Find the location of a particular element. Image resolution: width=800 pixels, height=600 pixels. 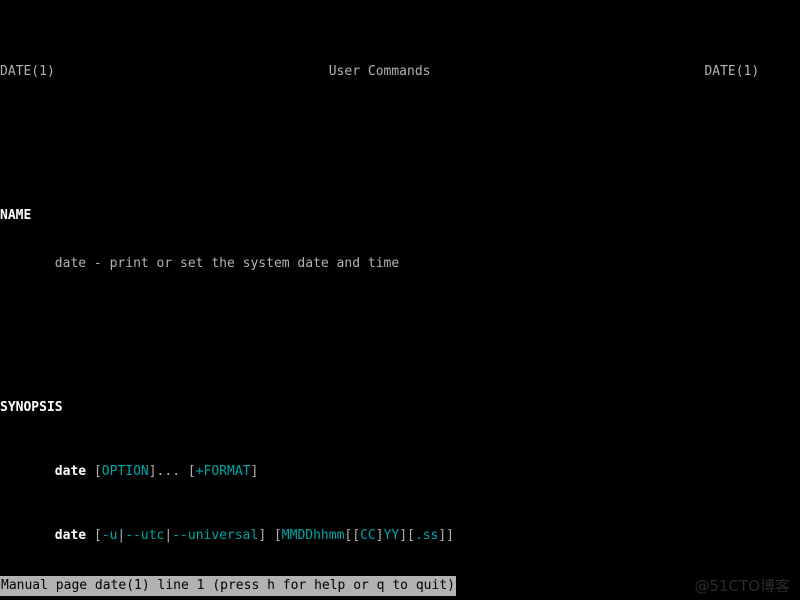

synopsis-arg-utc: --utc is located at coordinates (145, 535).